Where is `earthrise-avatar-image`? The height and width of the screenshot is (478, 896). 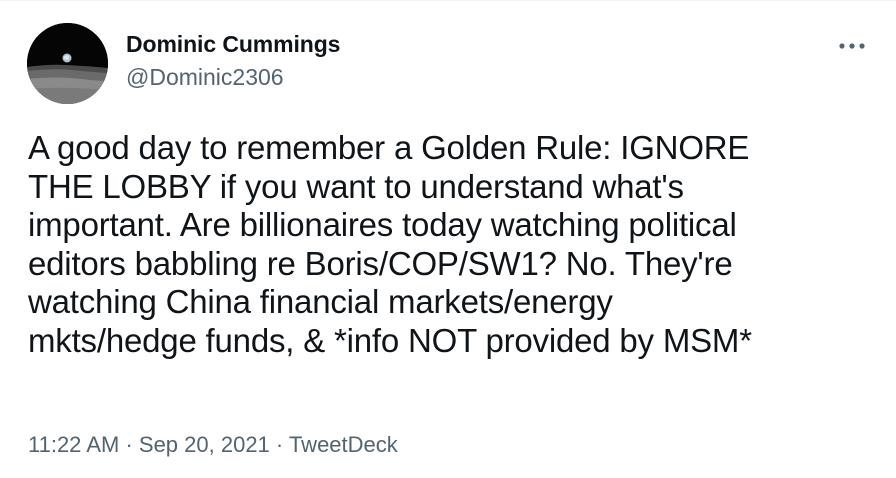
earthrise-avatar-image is located at coordinates (67, 63).